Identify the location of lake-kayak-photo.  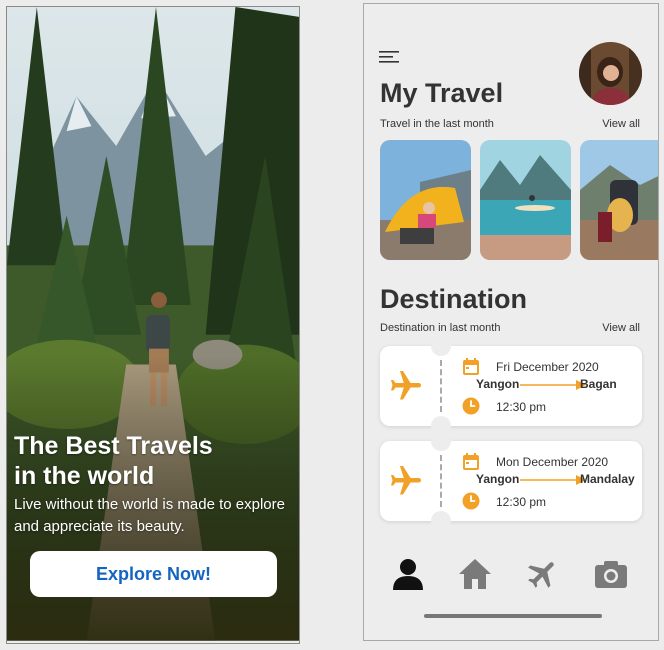
(525, 200).